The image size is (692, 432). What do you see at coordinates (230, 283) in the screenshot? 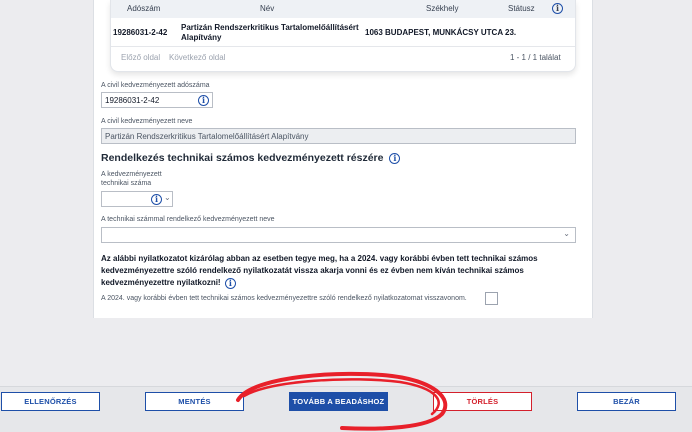
I see `warning-info-icon: i` at bounding box center [230, 283].